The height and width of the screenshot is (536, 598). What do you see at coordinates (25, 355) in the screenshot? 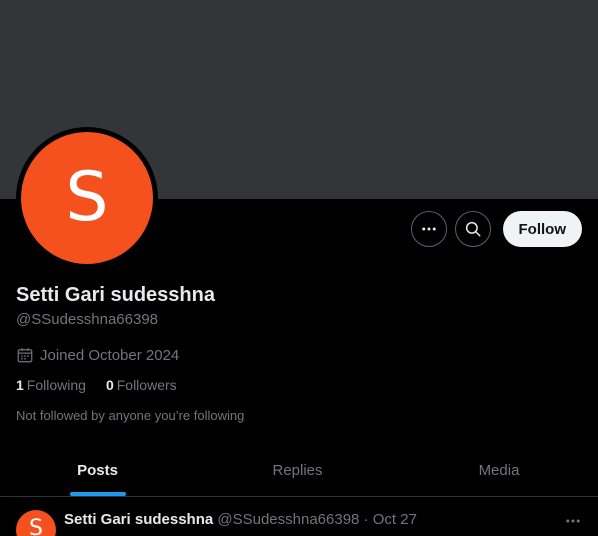
I see `calendar-icon` at bounding box center [25, 355].